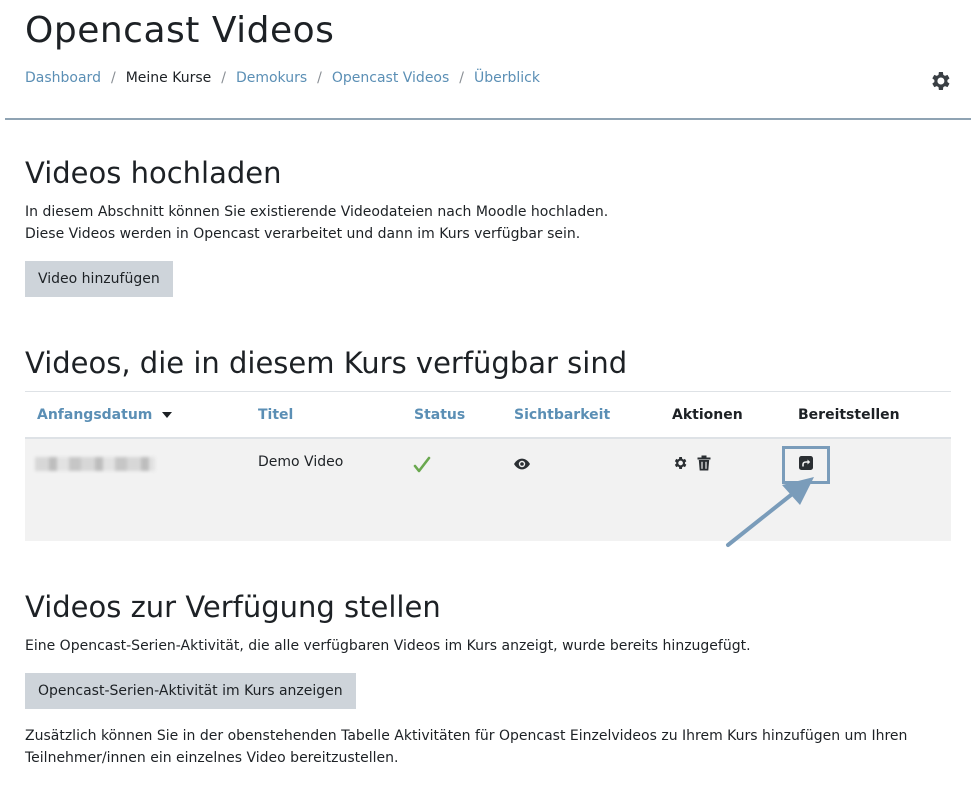 Image resolution: width=974 pixels, height=802 pixels. What do you see at coordinates (167, 415) in the screenshot?
I see `sort-desc-icon` at bounding box center [167, 415].